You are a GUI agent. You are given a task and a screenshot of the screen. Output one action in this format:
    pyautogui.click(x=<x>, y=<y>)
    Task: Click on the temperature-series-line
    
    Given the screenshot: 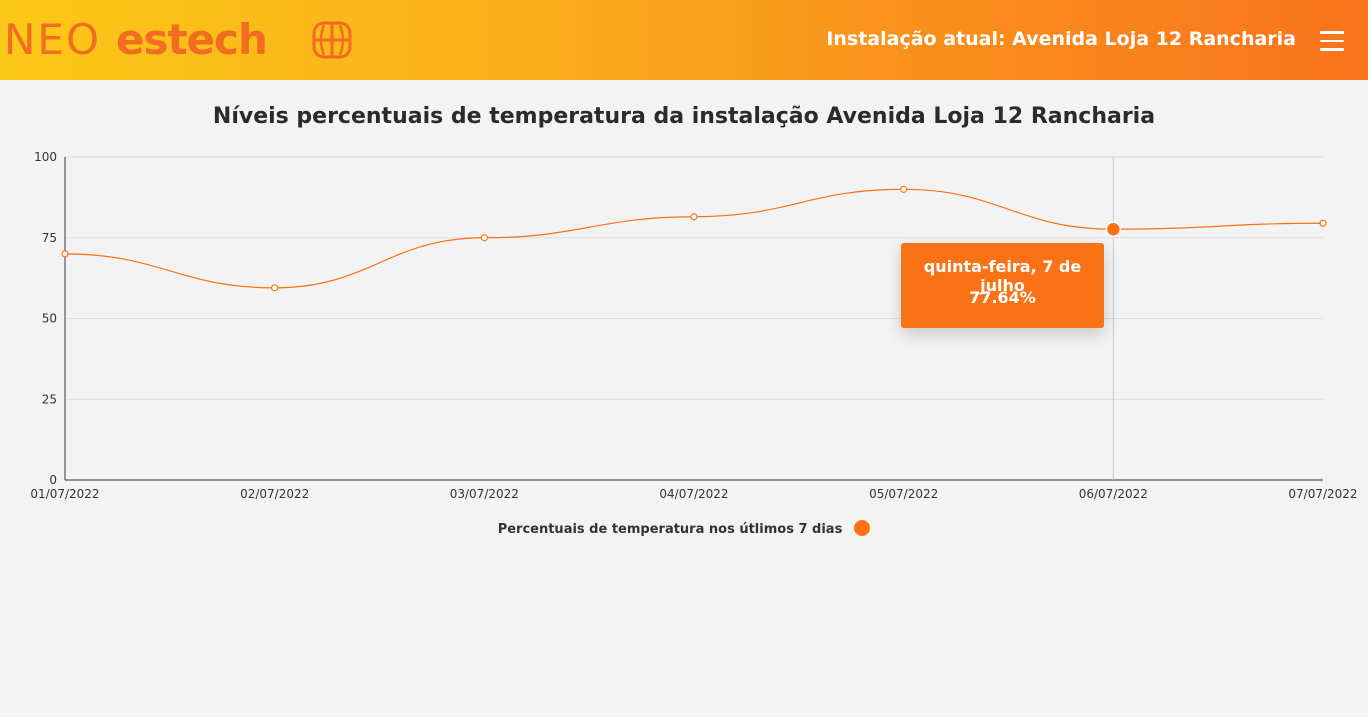 What is the action you would take?
    pyautogui.click(x=694, y=238)
    